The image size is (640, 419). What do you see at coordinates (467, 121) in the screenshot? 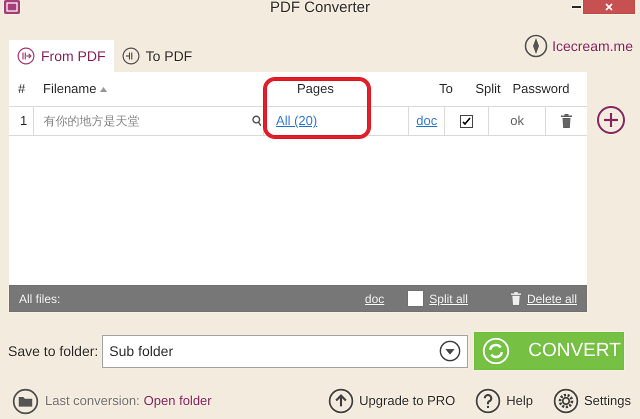
I see `split-checkbox` at bounding box center [467, 121].